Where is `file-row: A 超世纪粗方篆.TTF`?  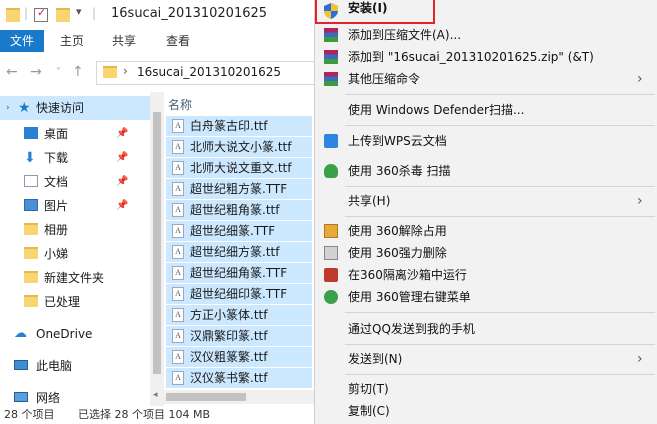
file-row: A 超世纪粗方篆.TTF is located at coordinates (239, 189).